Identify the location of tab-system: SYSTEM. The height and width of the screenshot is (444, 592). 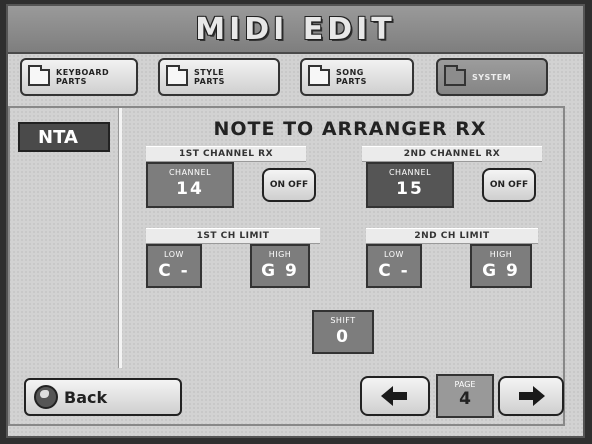
(492, 77).